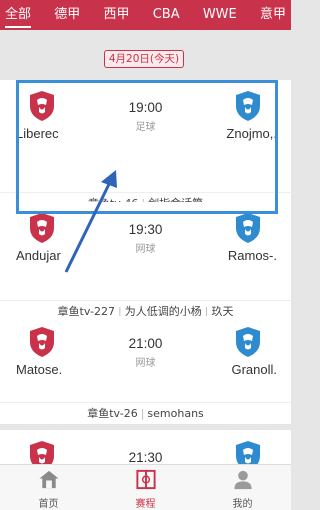  I want to click on tab-all: 全部, so click(18, 15).